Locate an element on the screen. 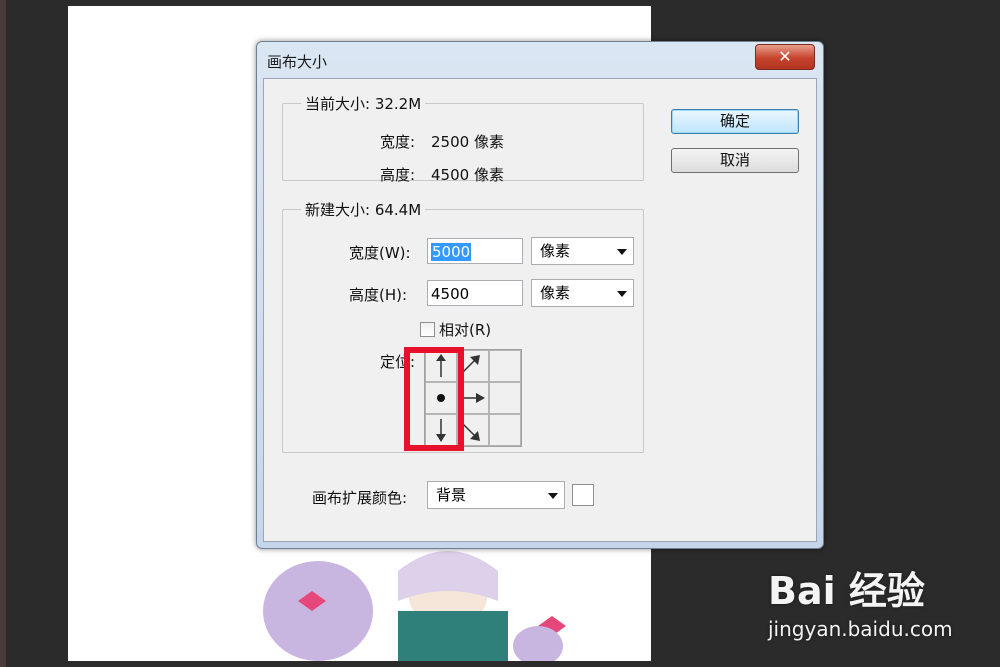 This screenshot has width=1000, height=667. current-width-value: 2500 像素 is located at coordinates (467, 142).